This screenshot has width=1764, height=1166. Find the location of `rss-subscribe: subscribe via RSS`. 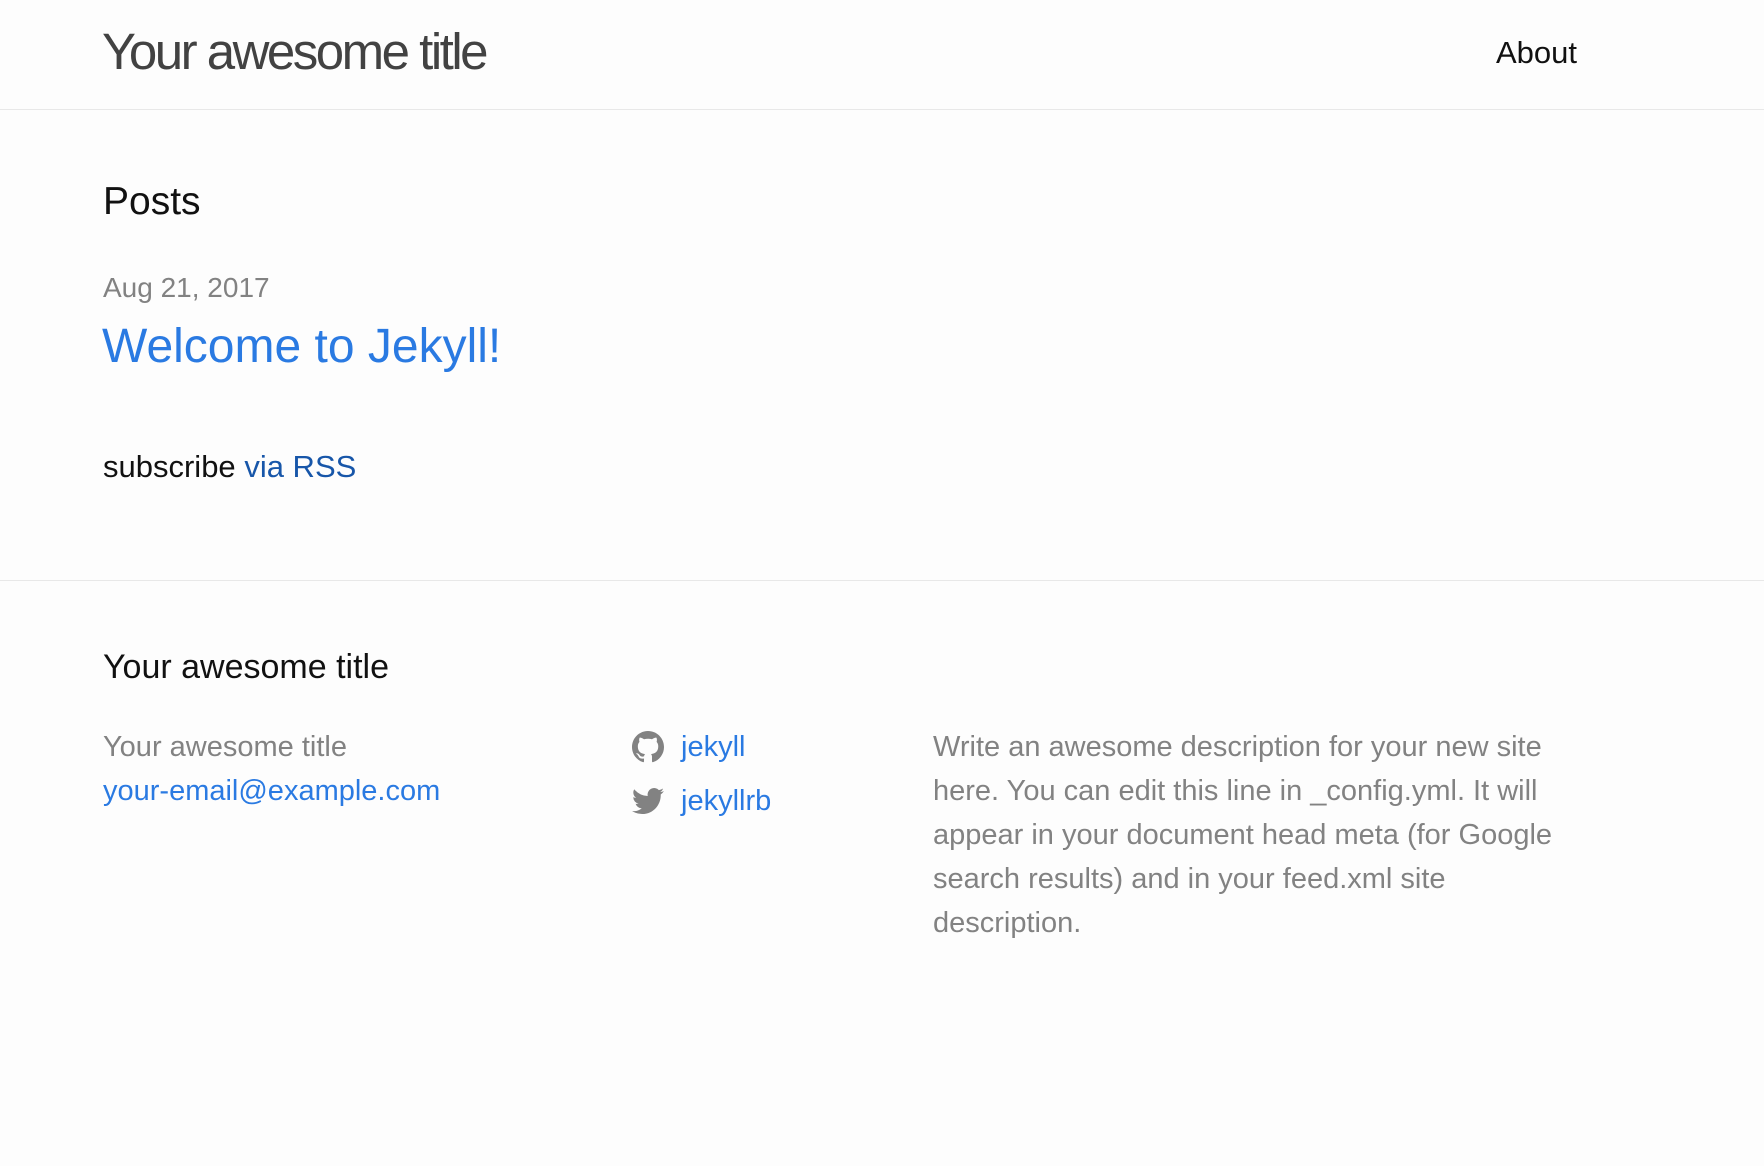

rss-subscribe: subscribe via RSS is located at coordinates (229, 467).